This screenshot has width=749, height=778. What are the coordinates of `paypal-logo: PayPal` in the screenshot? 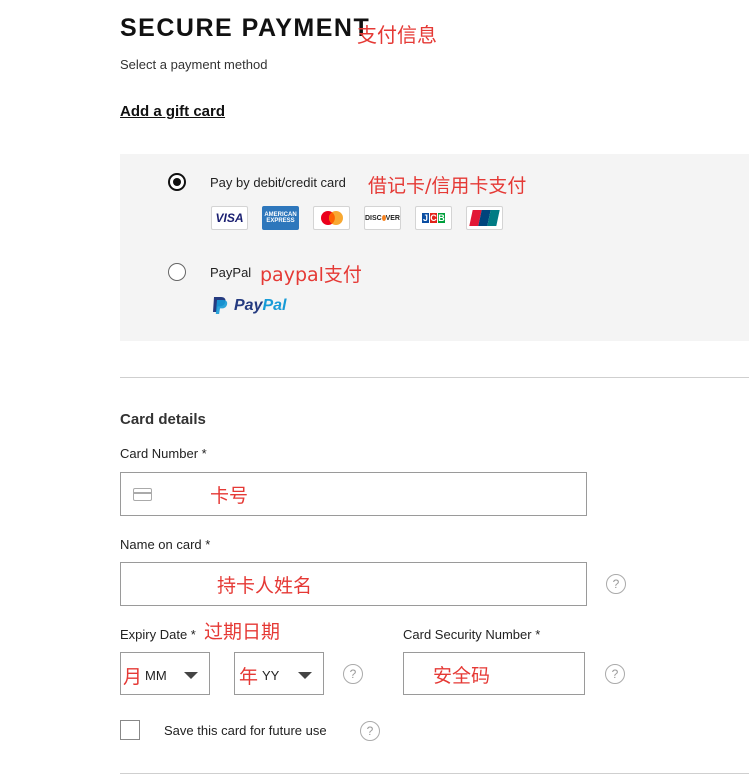 It's located at (248, 306).